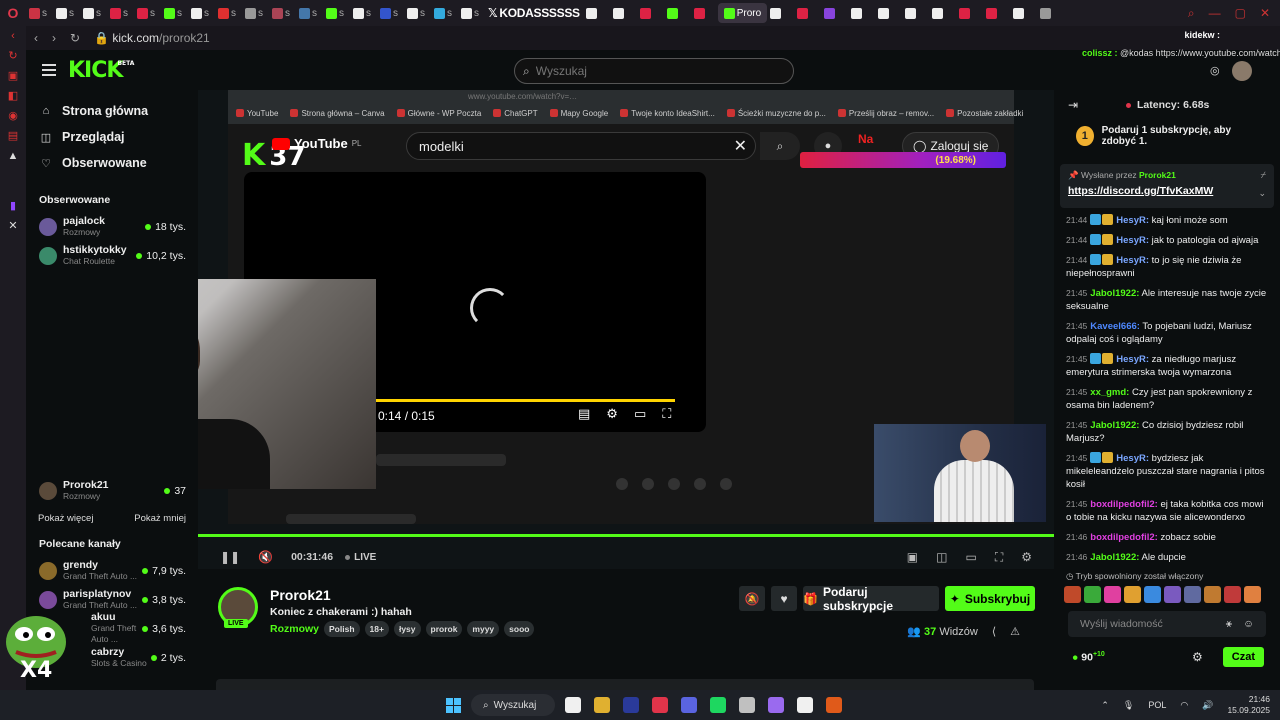 Image resolution: width=1280 pixels, height=720 pixels. I want to click on stream-tag: 18+, so click(376, 629).